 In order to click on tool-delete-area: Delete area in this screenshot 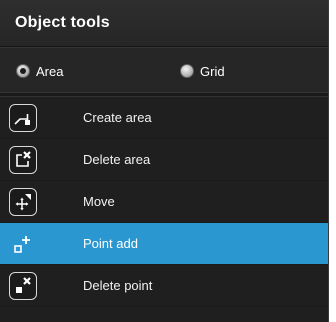, I will do `click(164, 160)`.